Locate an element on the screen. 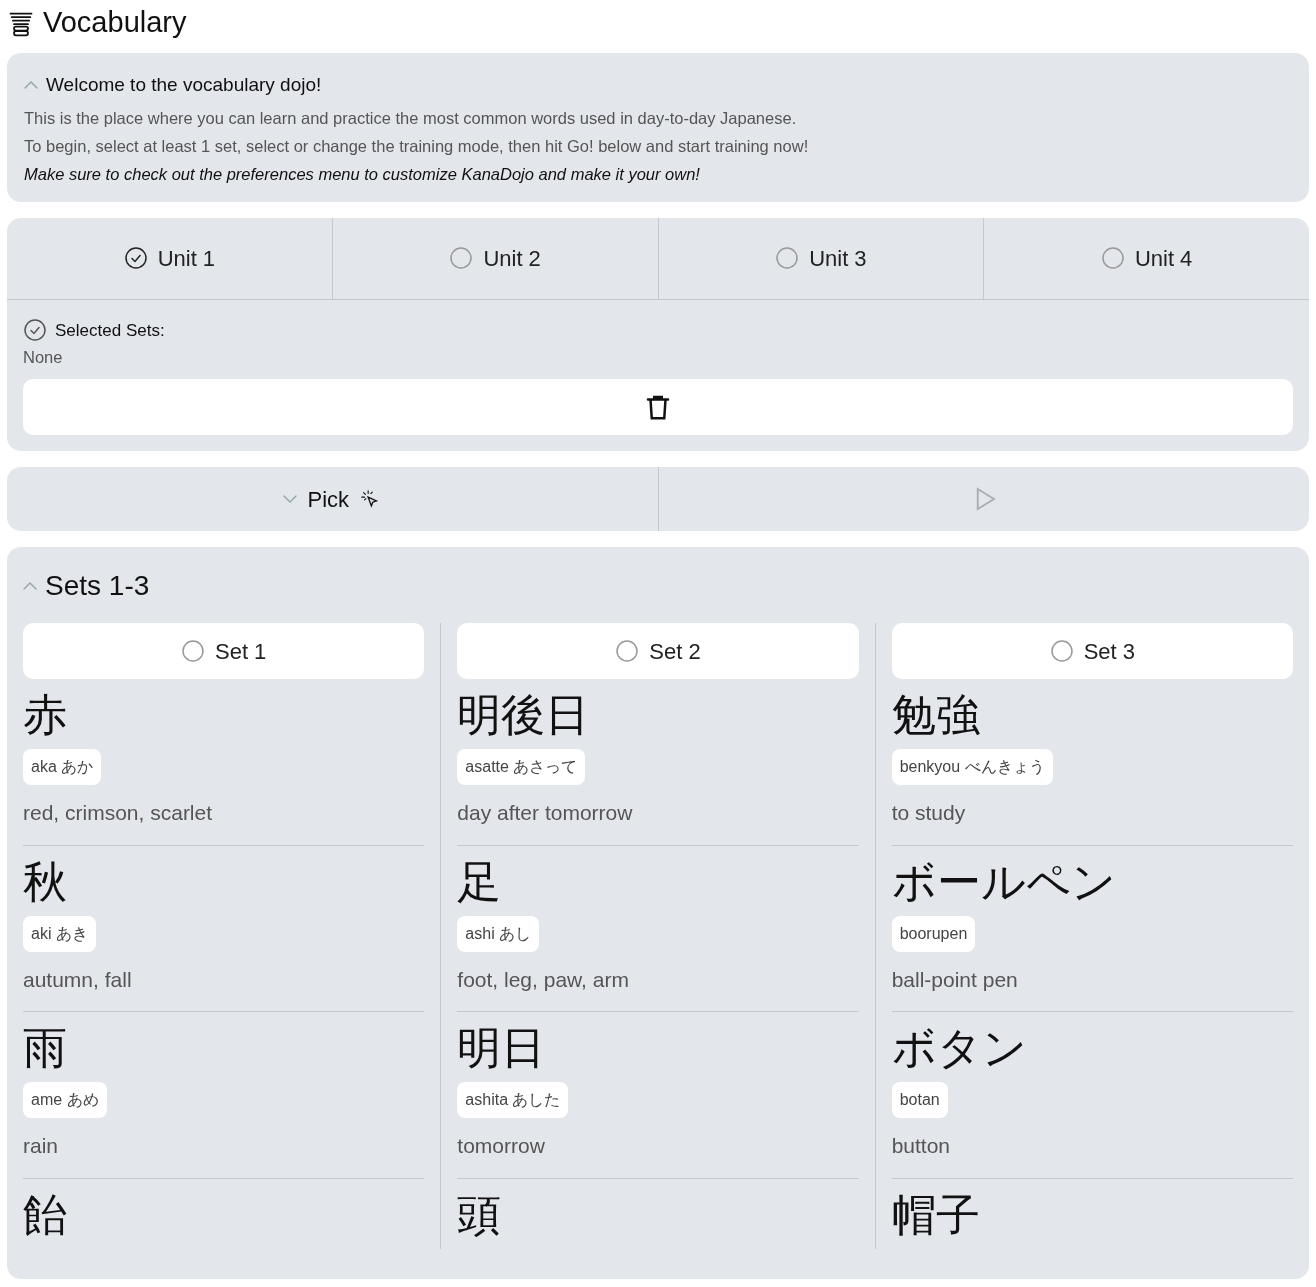  vocab-word: 秋 is located at coordinates (45, 881).